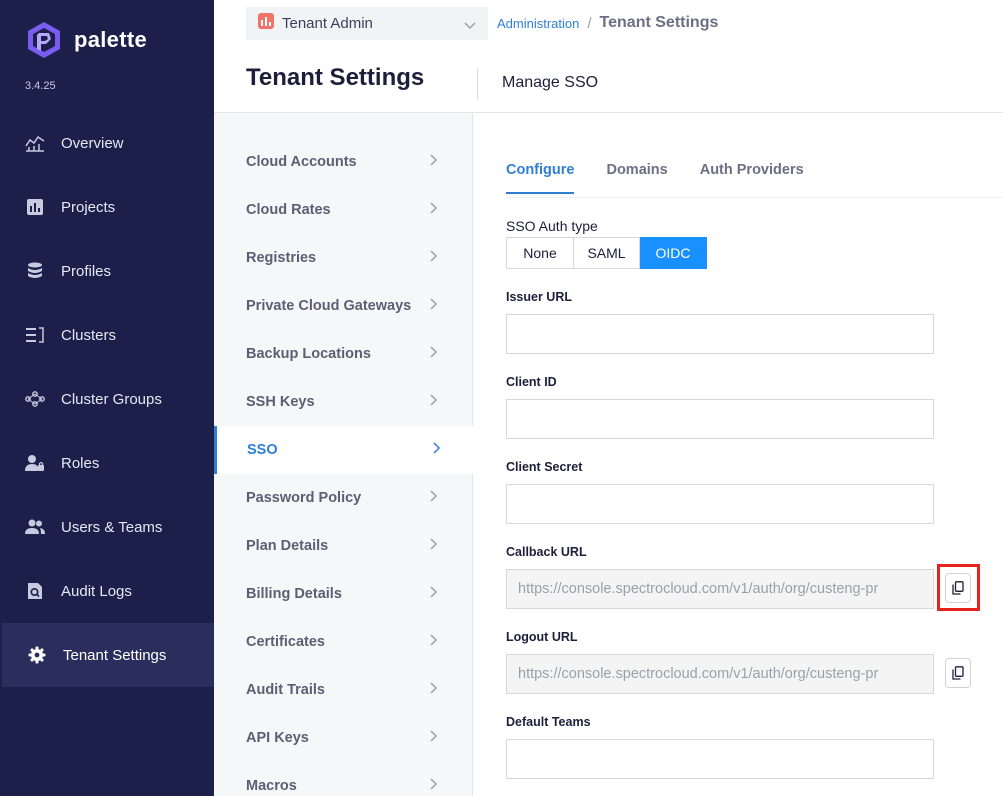 Image resolution: width=1003 pixels, height=796 pixels. Describe the element at coordinates (752, 178) in the screenshot. I see `tab-auth-providers: Auth Providers` at that location.